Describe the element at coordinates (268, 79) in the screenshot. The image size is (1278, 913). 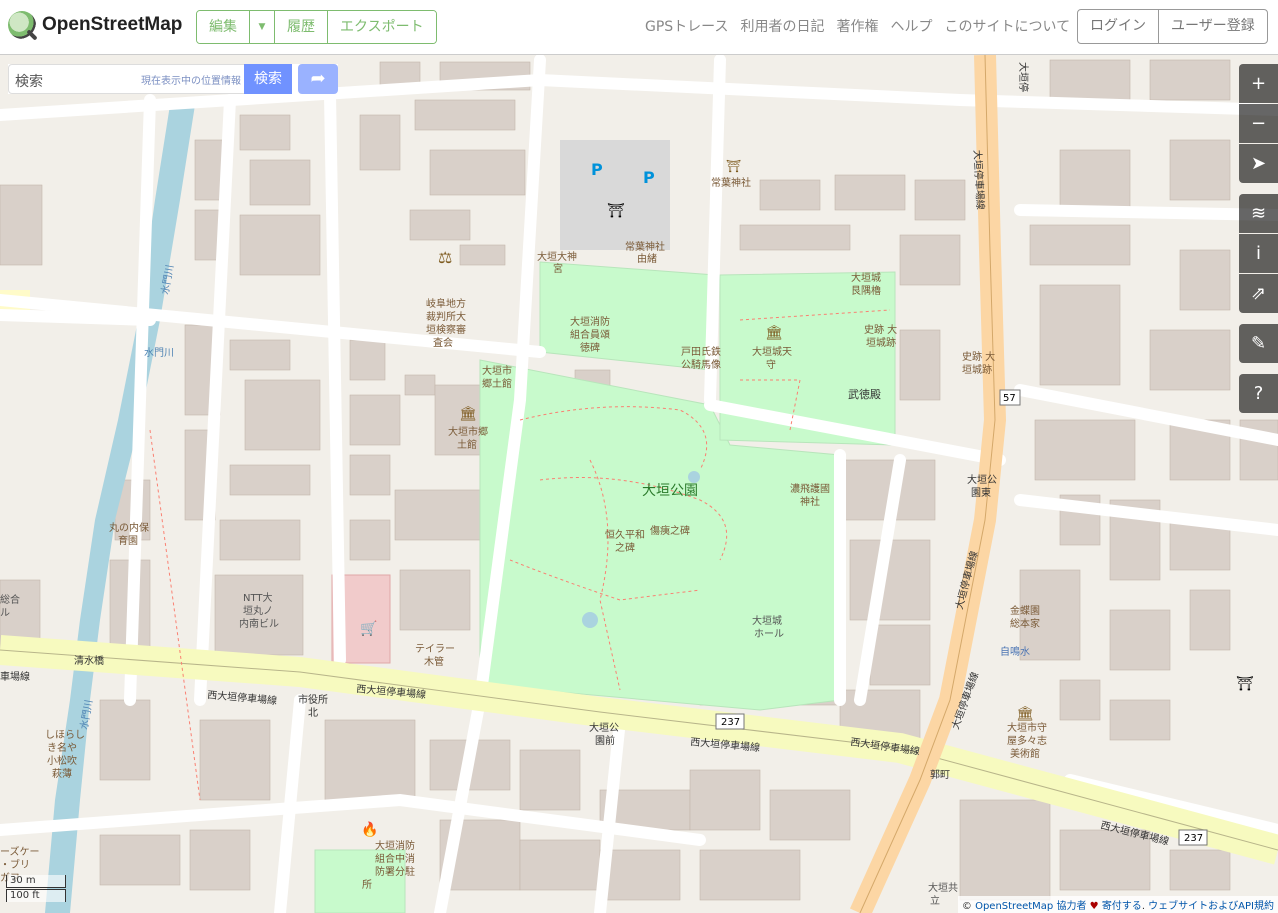
I see `search-button: 検索` at that location.